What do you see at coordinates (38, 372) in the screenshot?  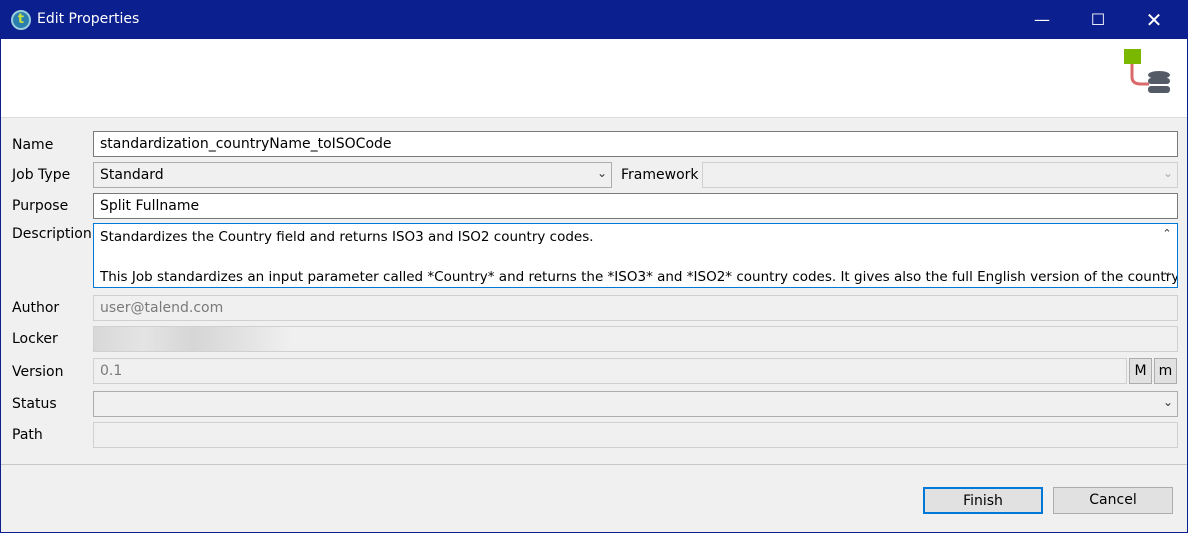 I see `version-label: Version` at bounding box center [38, 372].